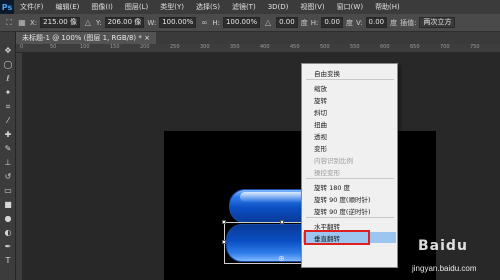  I want to click on angle-field: 0.00, so click(287, 22).